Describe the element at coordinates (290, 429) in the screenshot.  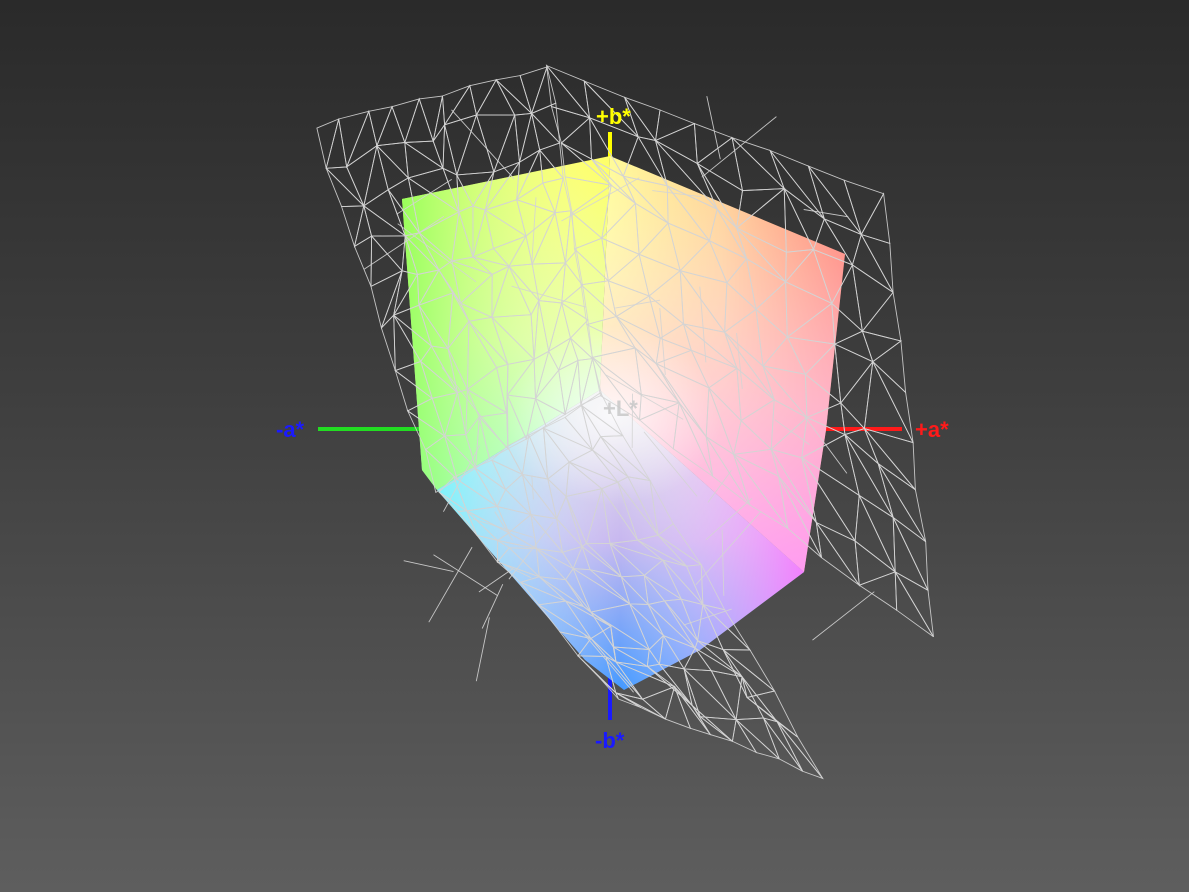
I see `minus-a-axis-label: -a*` at that location.